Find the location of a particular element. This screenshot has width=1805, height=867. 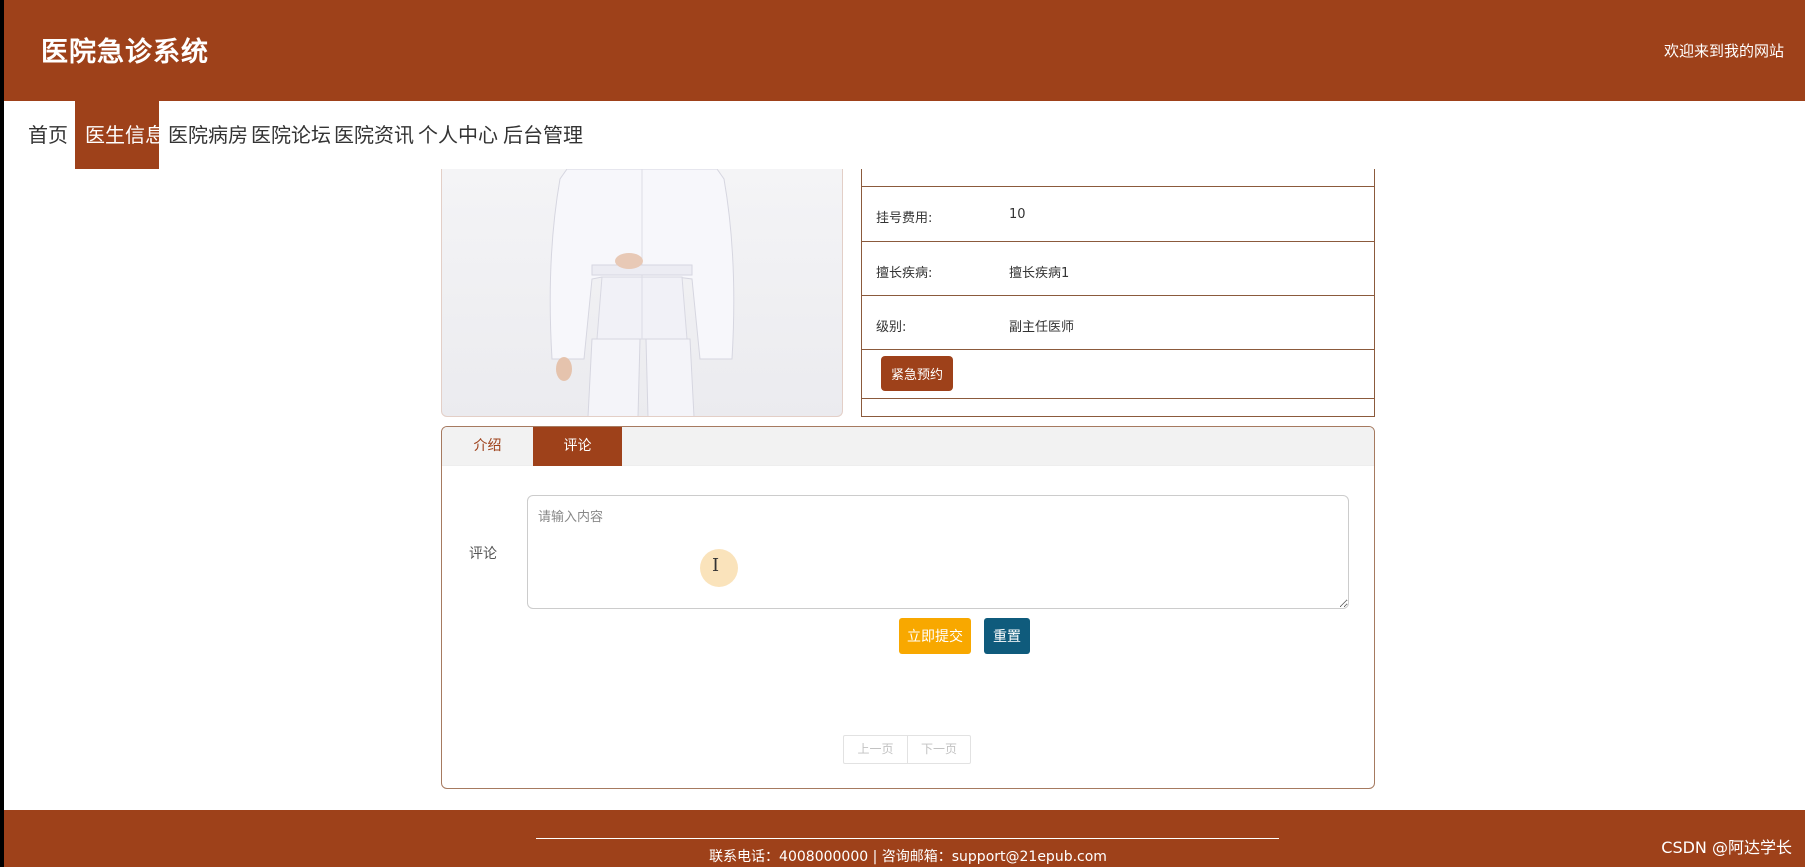

prev-page-button: 上一页 is located at coordinates (875, 749).